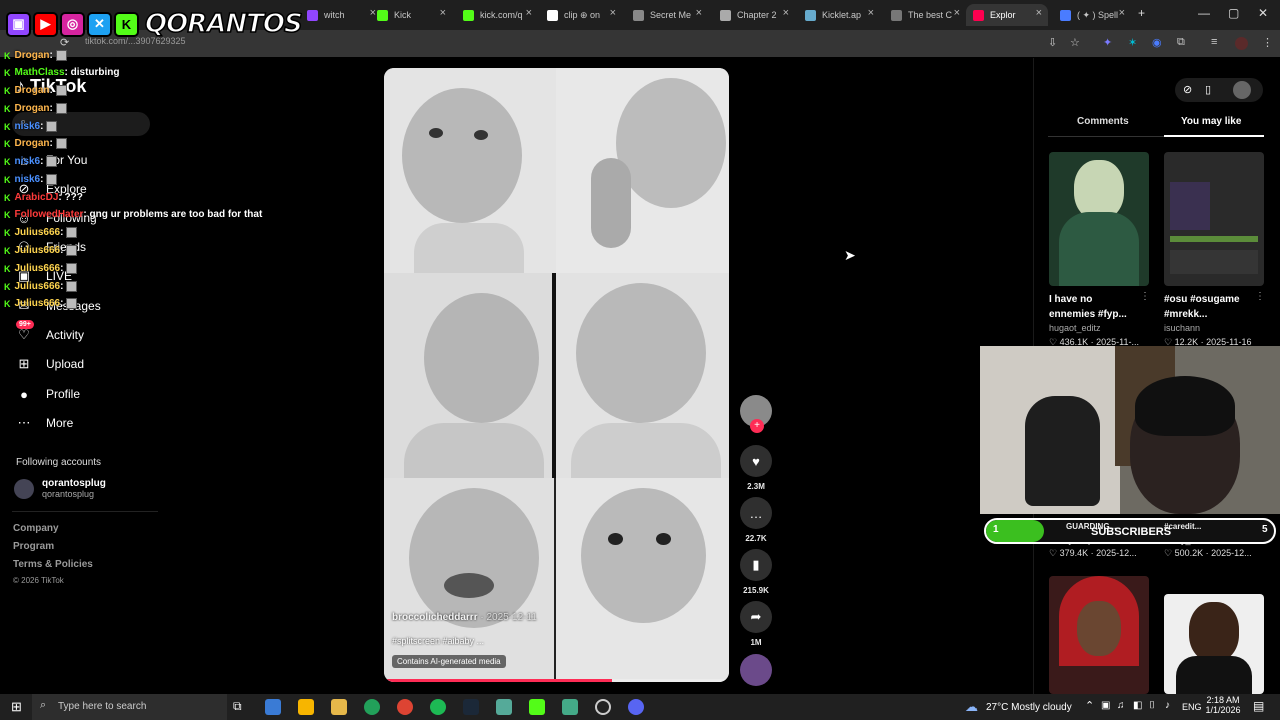  Describe the element at coordinates (16, 707) in the screenshot. I see `windows-start-icon: ⊞` at that location.